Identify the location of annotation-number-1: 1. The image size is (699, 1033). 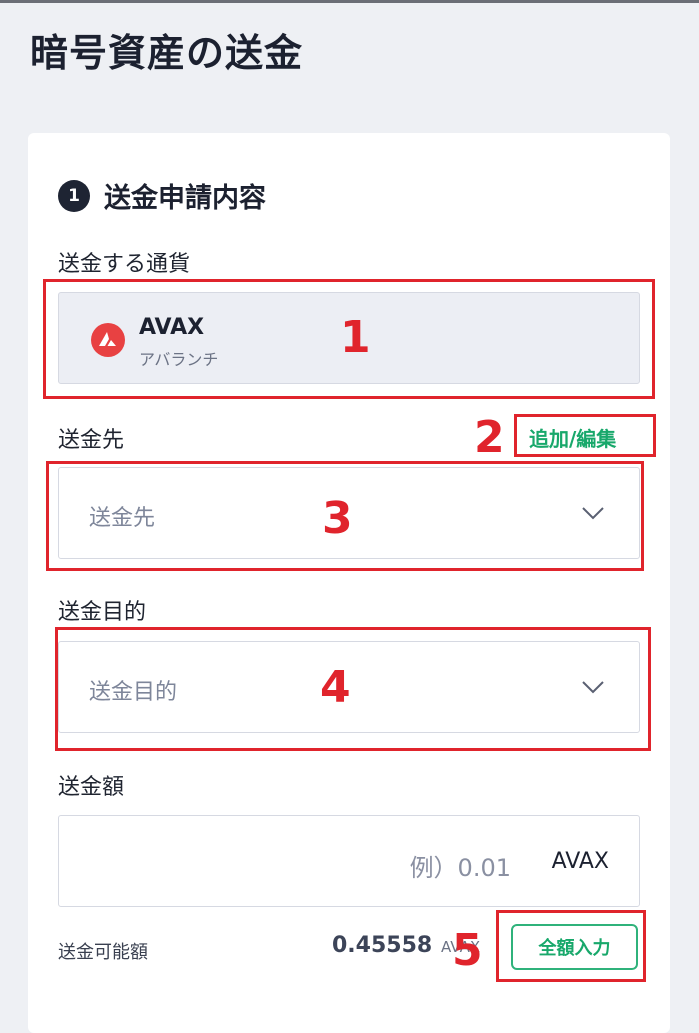
(355, 337).